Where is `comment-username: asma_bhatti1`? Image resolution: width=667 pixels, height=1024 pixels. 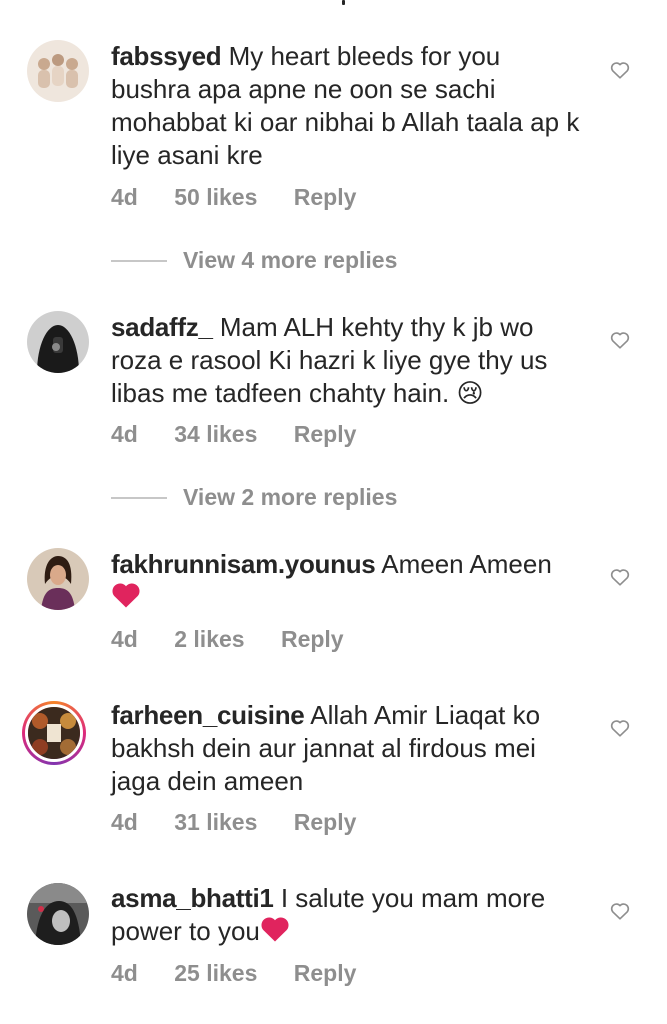
comment-username: asma_bhatti1 is located at coordinates (192, 898).